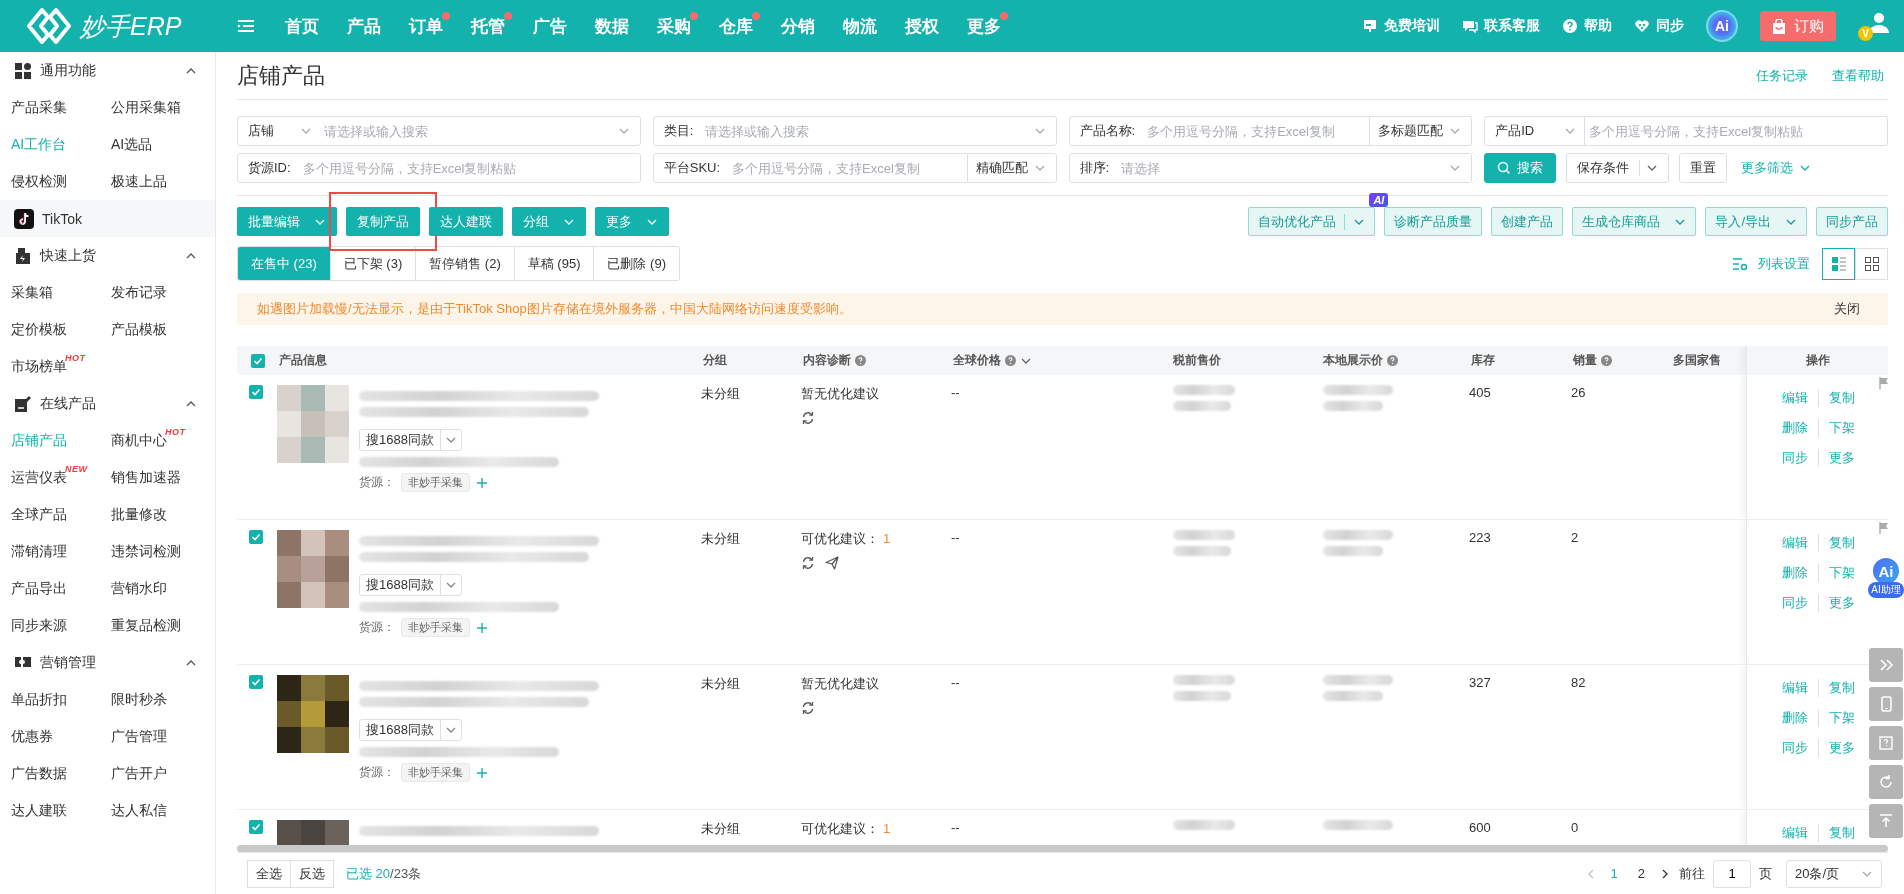 Image resolution: width=1904 pixels, height=894 pixels. Describe the element at coordinates (1420, 131) in the screenshot. I see `match-select: 多标题匹配` at that location.